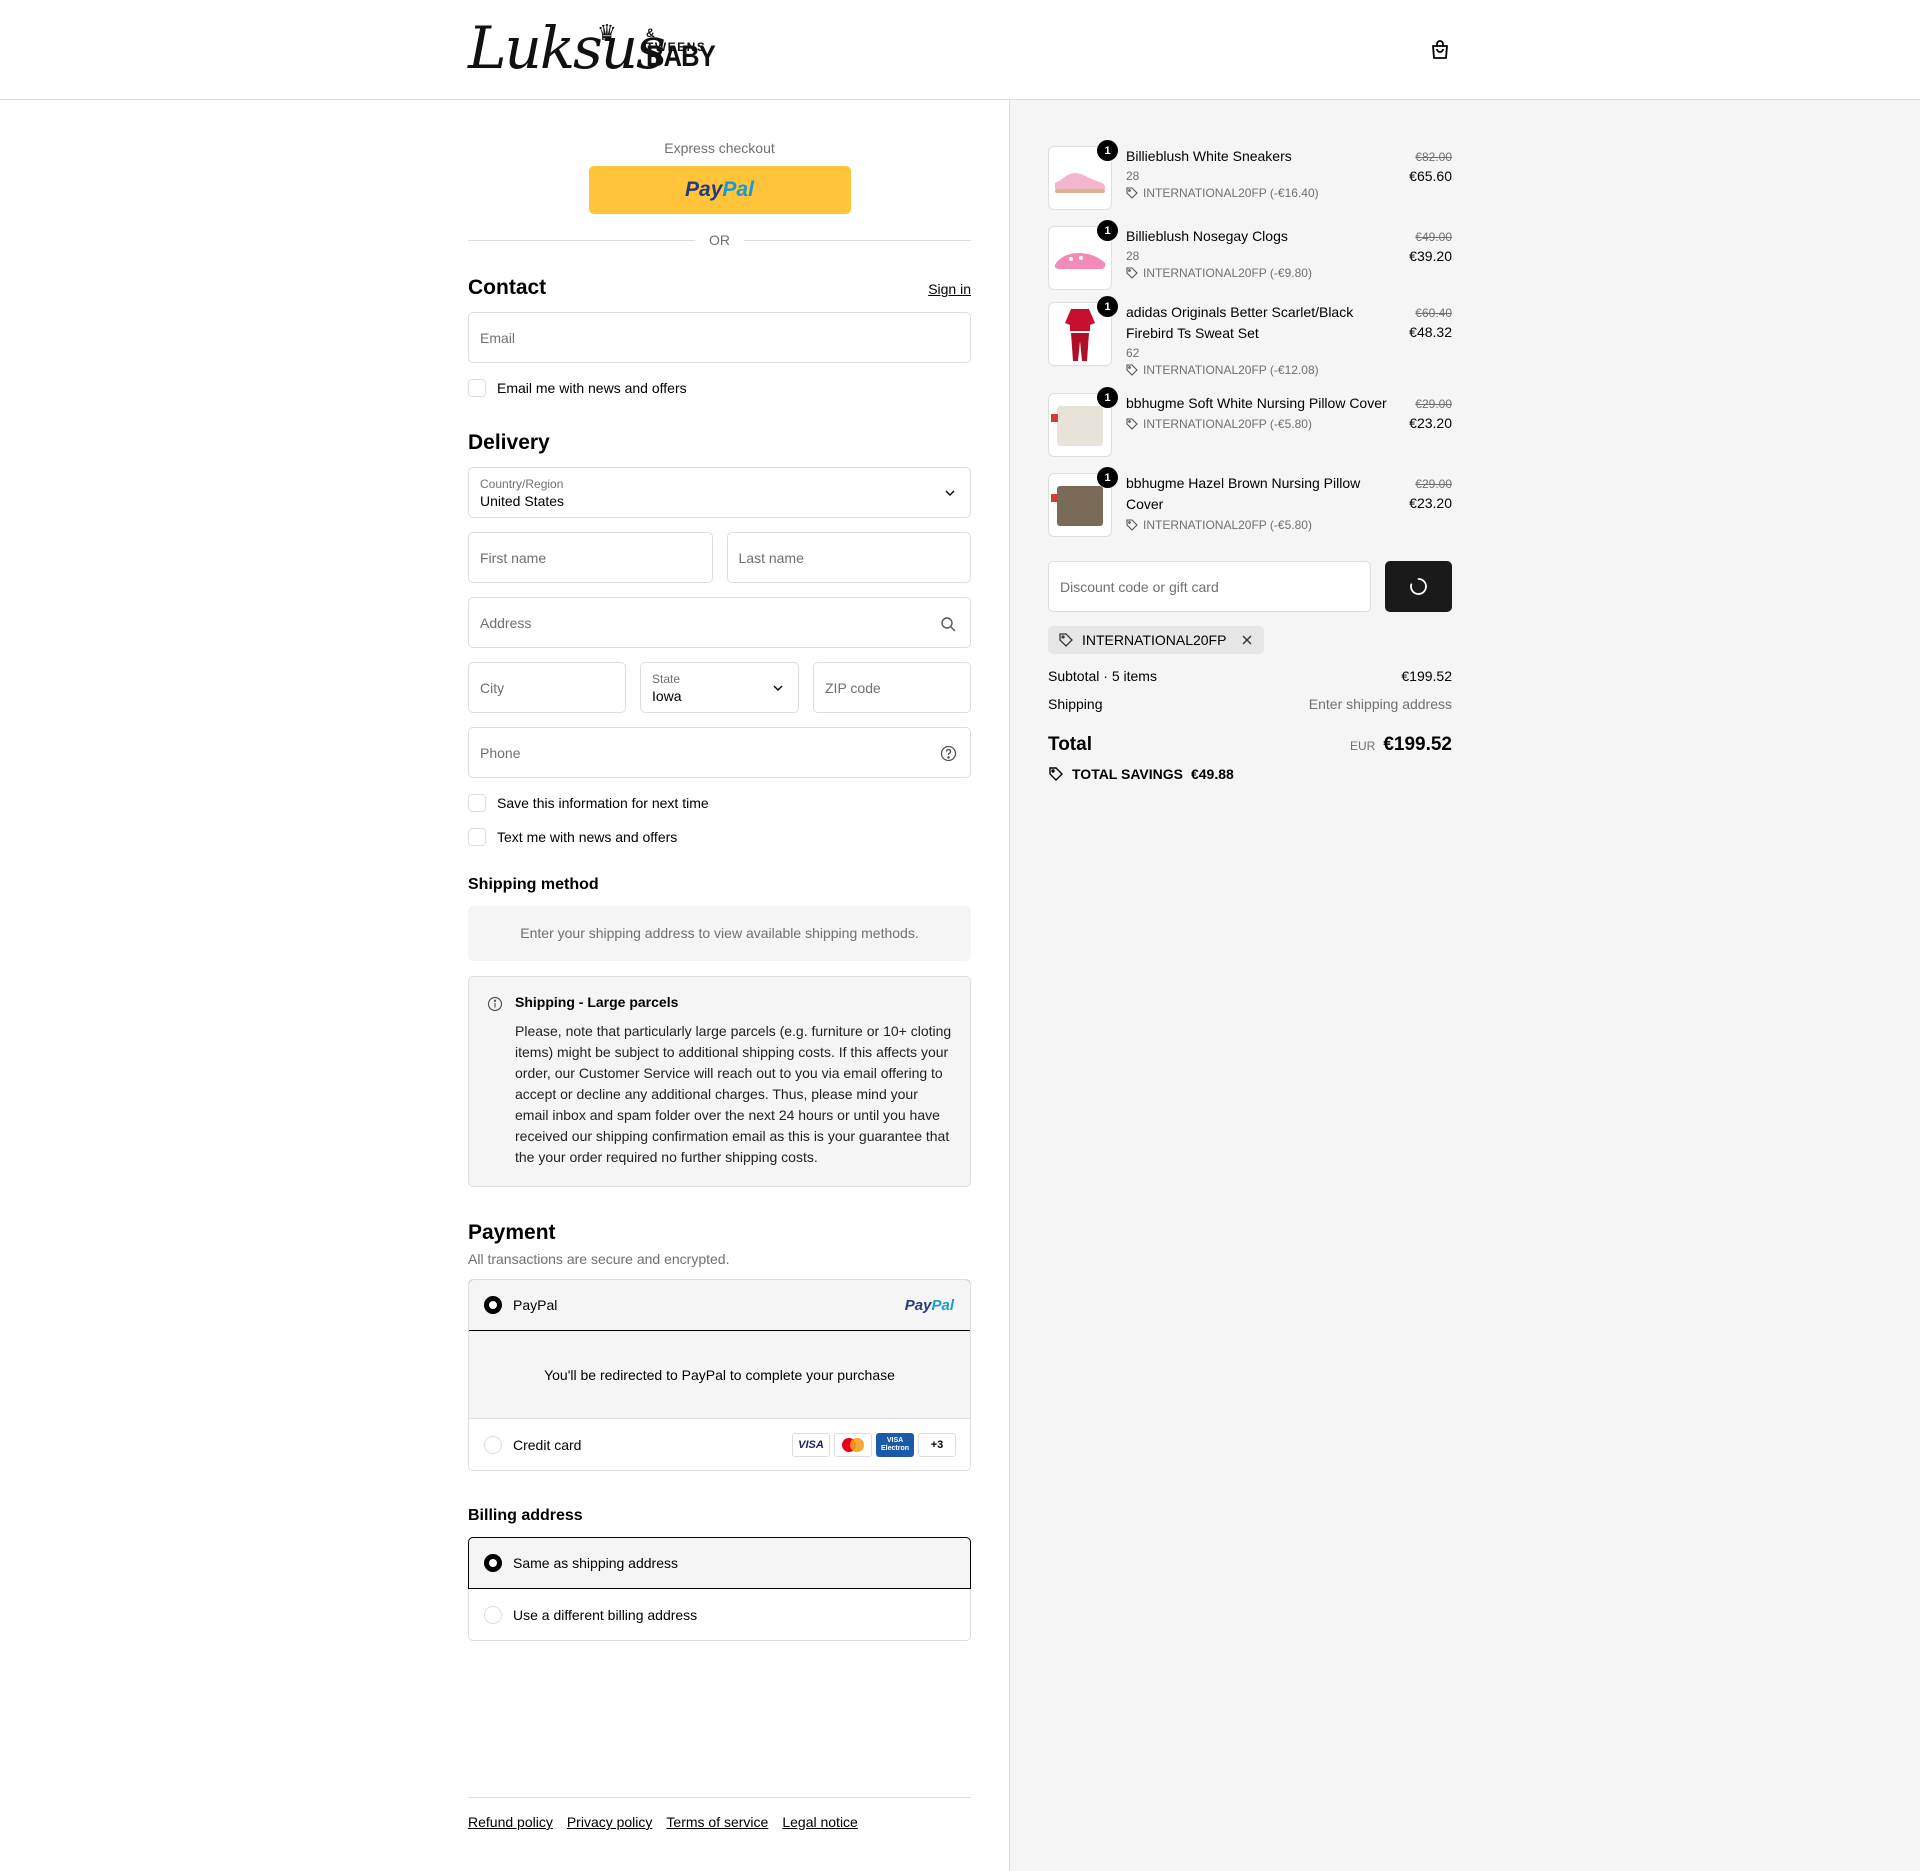  I want to click on email-field: Email, so click(719, 337).